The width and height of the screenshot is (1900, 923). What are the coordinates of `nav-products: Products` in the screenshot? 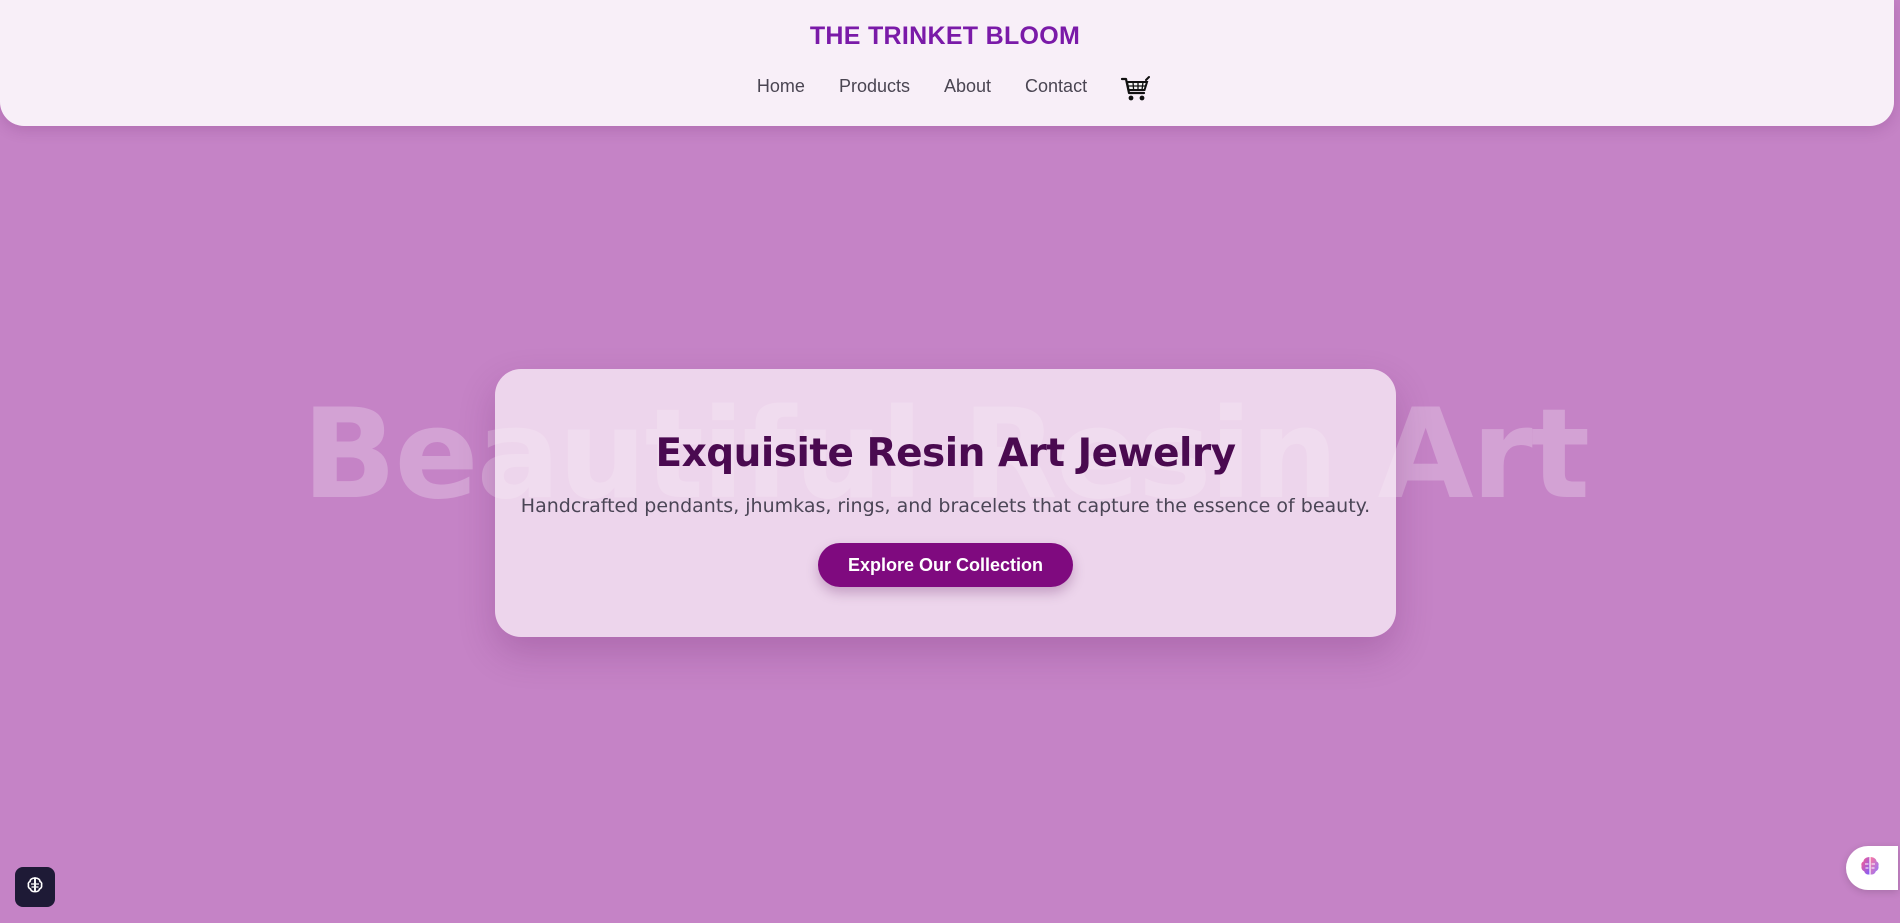 It's located at (874, 86).